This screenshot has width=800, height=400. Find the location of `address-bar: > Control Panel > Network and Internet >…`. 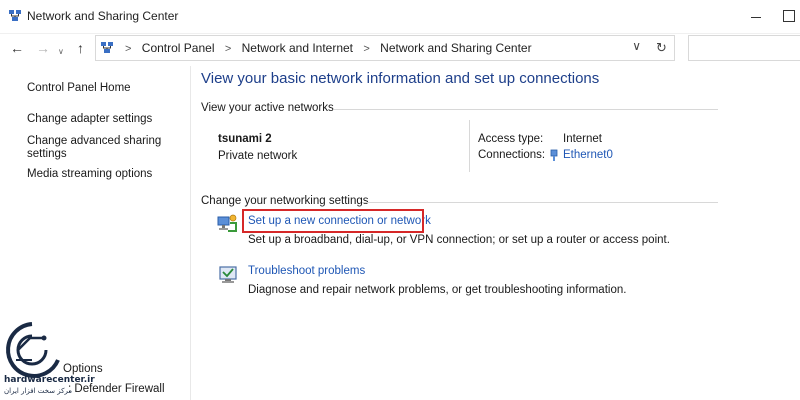

address-bar: > Control Panel > Network and Internet >… is located at coordinates (372, 48).